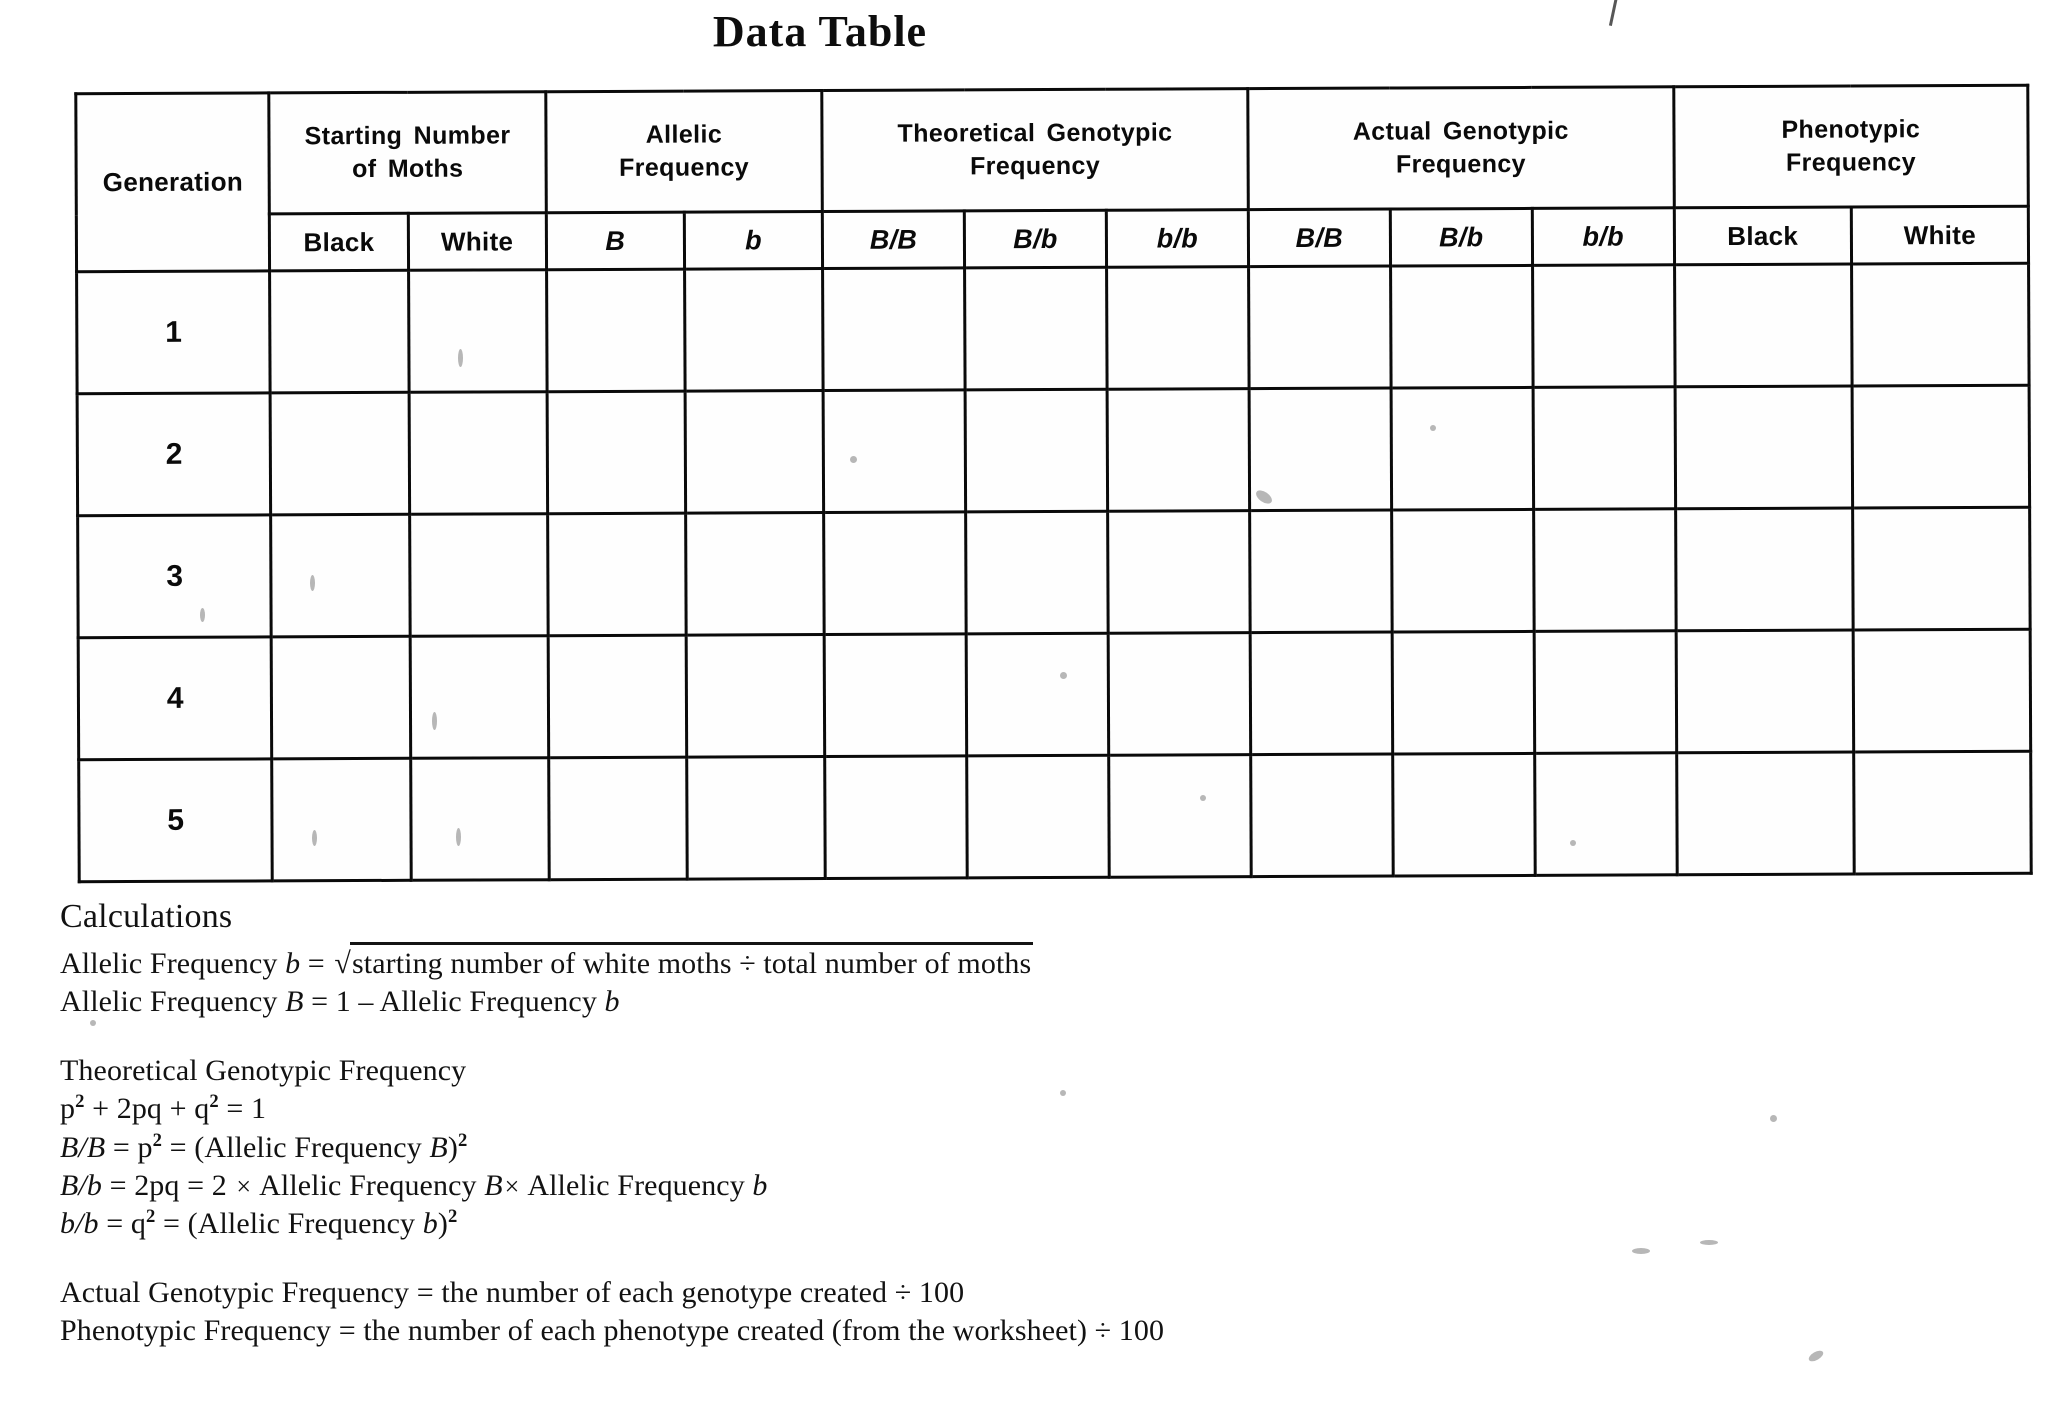 The height and width of the screenshot is (1410, 2060). I want to click on column-header-theoretical-genotypic-frequency: Theoretical Genotypic Frequency, so click(1035, 150).